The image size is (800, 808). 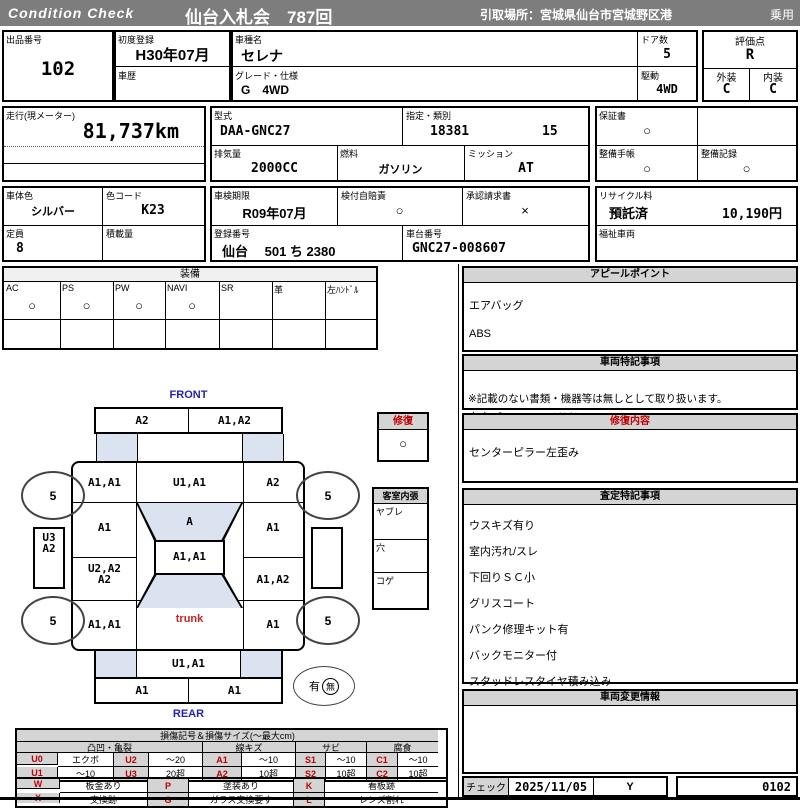 What do you see at coordinates (172, 66) in the screenshot?
I see `registration-box: 初度登録 H30年07月 車歴` at bounding box center [172, 66].